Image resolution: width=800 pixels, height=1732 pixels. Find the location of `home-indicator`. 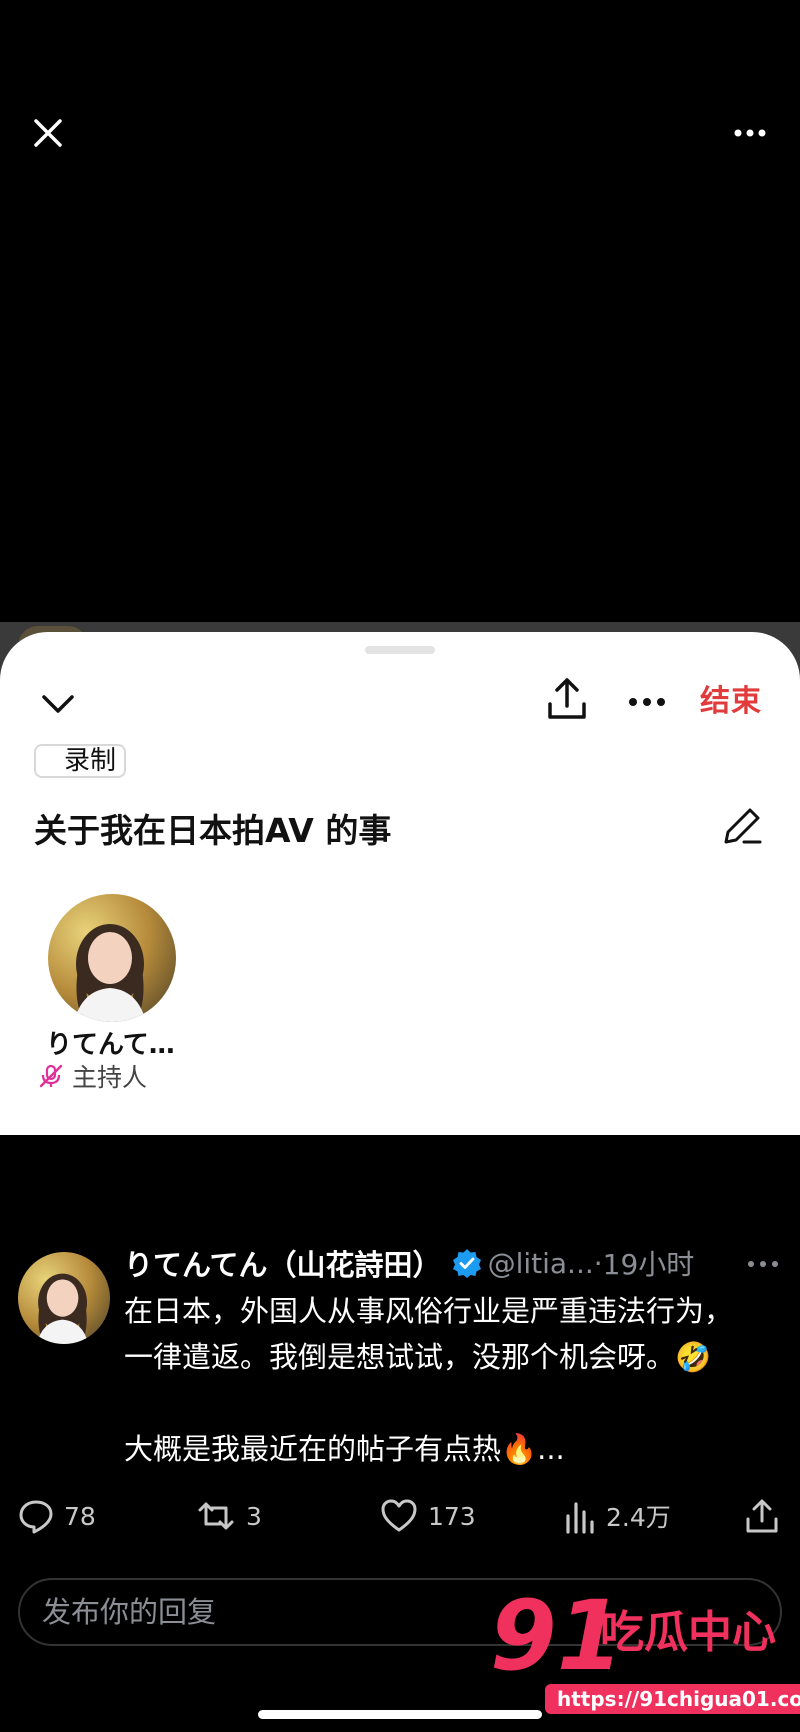

home-indicator is located at coordinates (400, 1714).